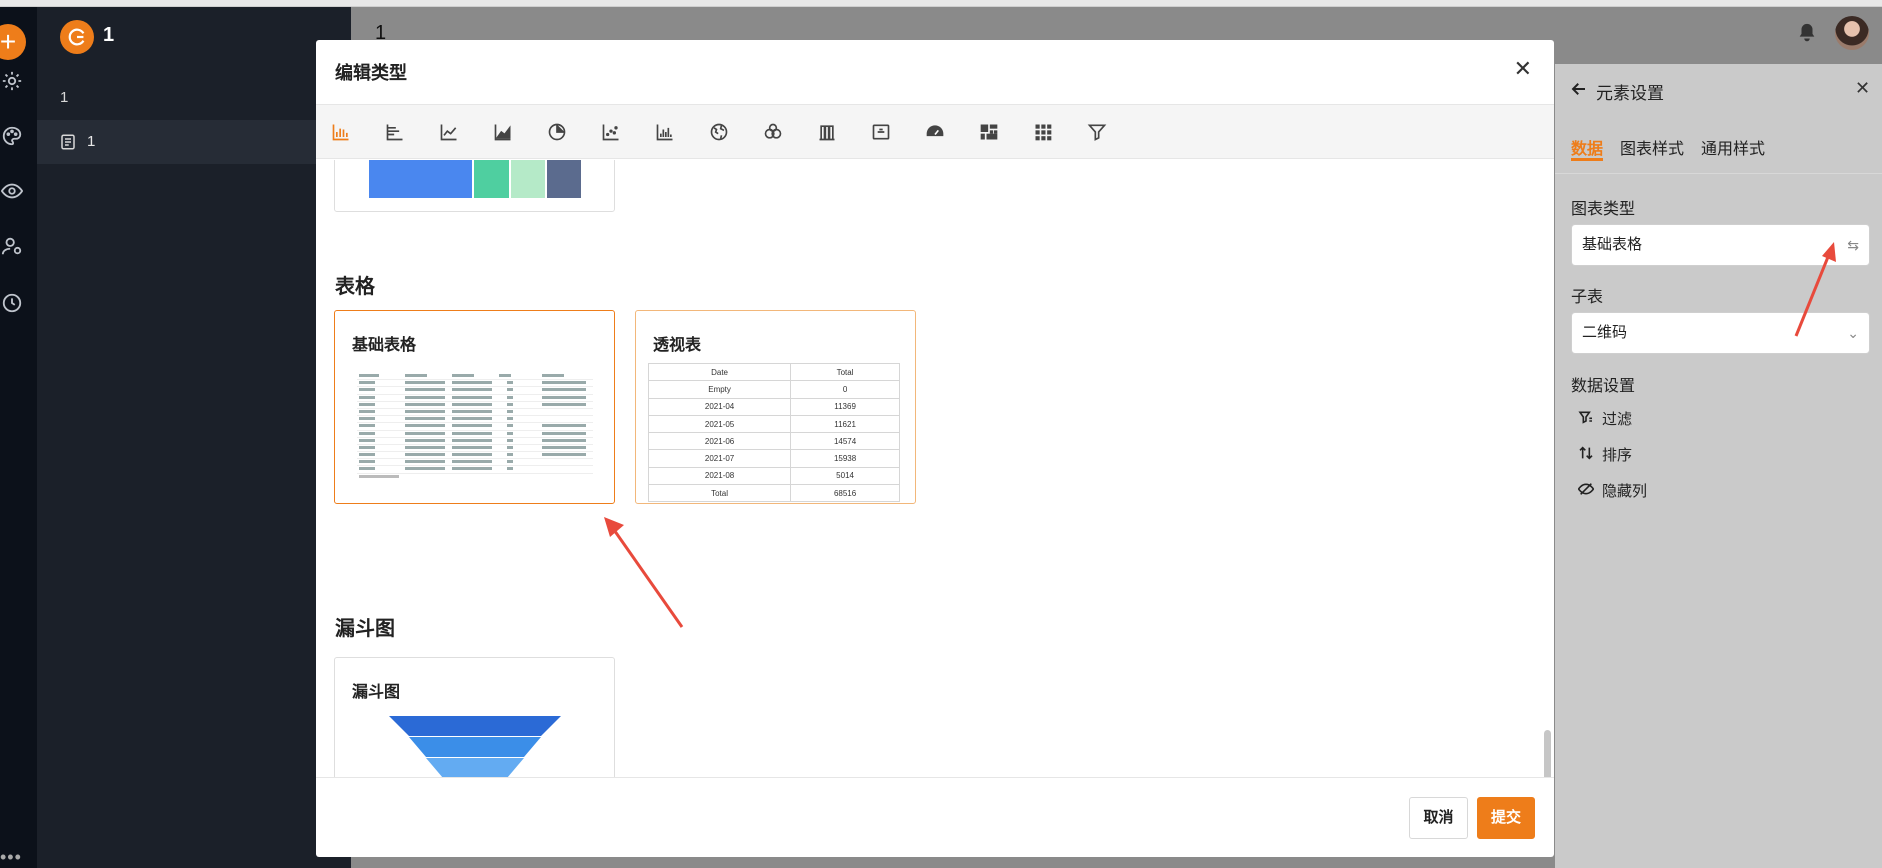 This screenshot has height=868, width=1882. What do you see at coordinates (1612, 244) in the screenshot?
I see `chart-type-value: 基础表格` at bounding box center [1612, 244].